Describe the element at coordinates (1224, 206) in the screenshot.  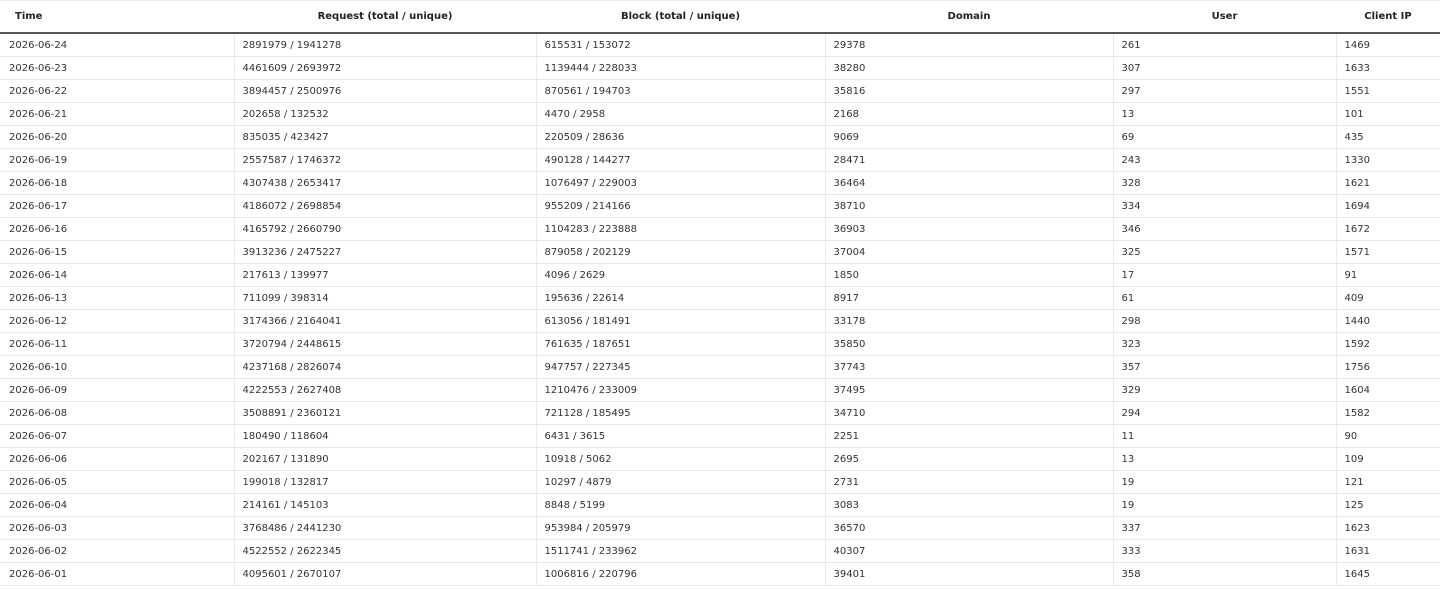
I see `user-cell: 334` at that location.